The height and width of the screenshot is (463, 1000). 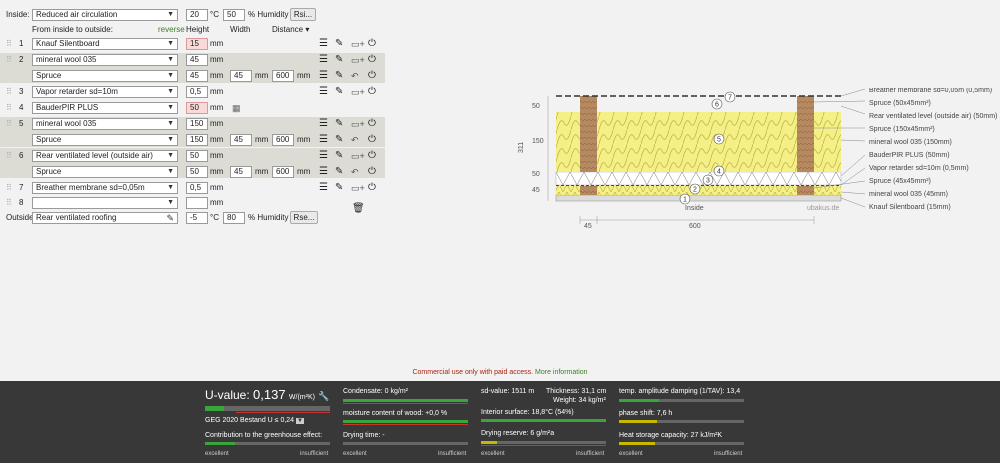 What do you see at coordinates (290, 30) in the screenshot?
I see `distance-header: Distance ▾` at bounding box center [290, 30].